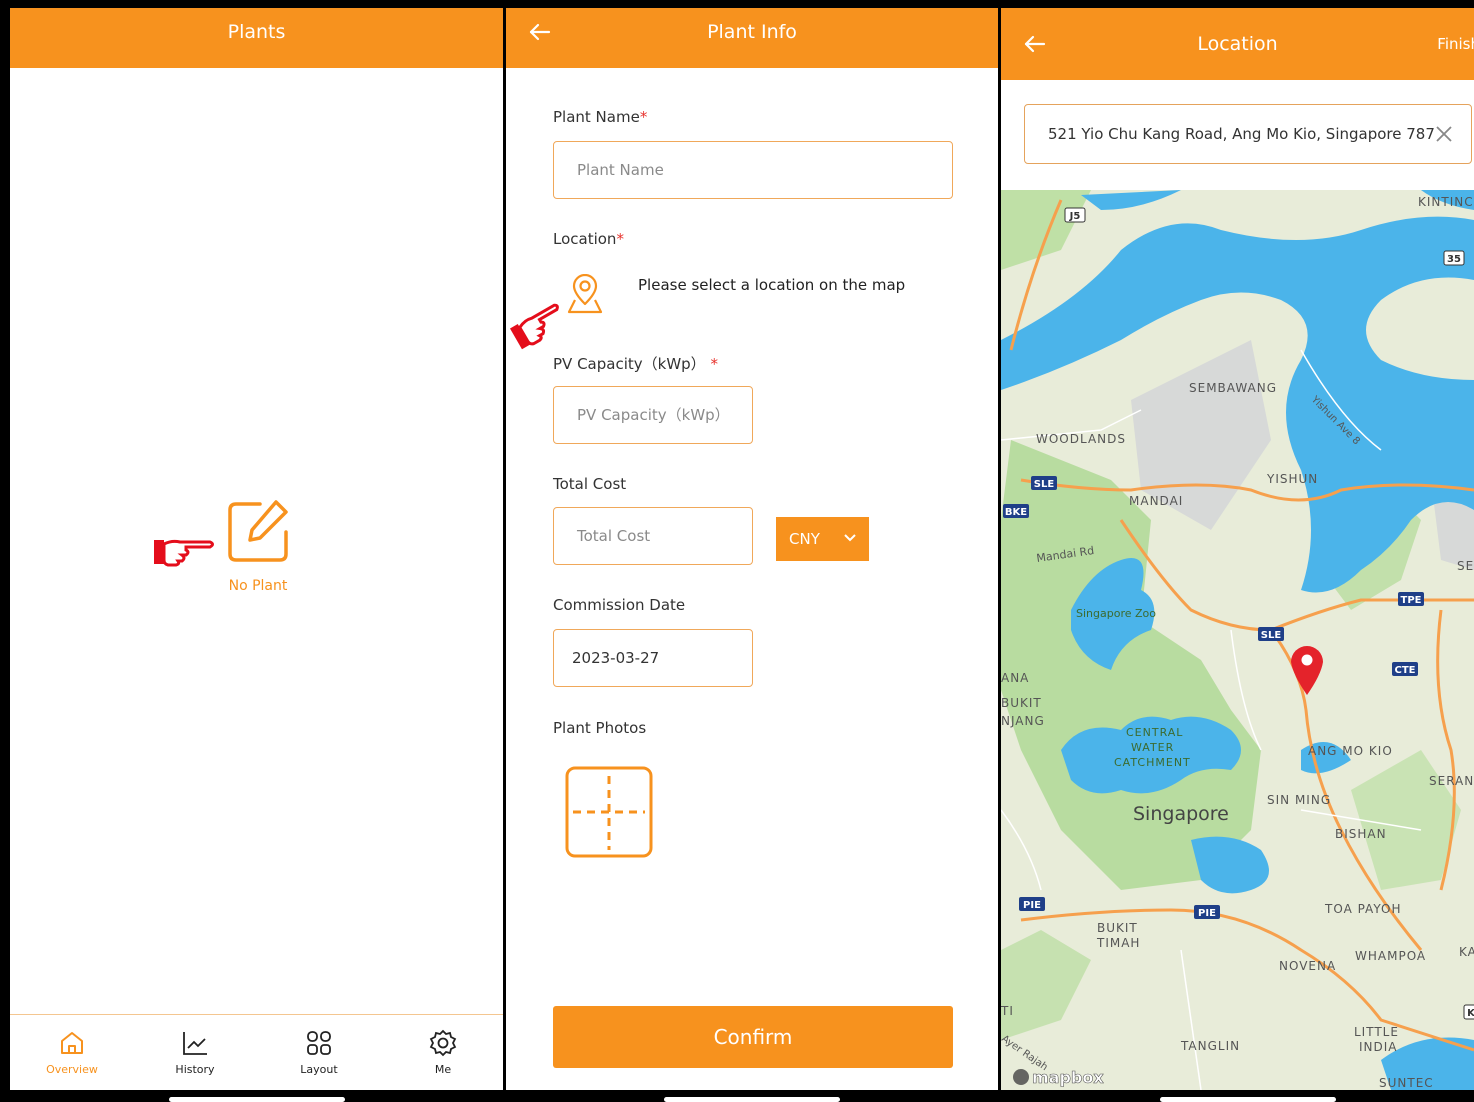 The image size is (1474, 1102). What do you see at coordinates (72, 1043) in the screenshot?
I see `home-icon` at bounding box center [72, 1043].